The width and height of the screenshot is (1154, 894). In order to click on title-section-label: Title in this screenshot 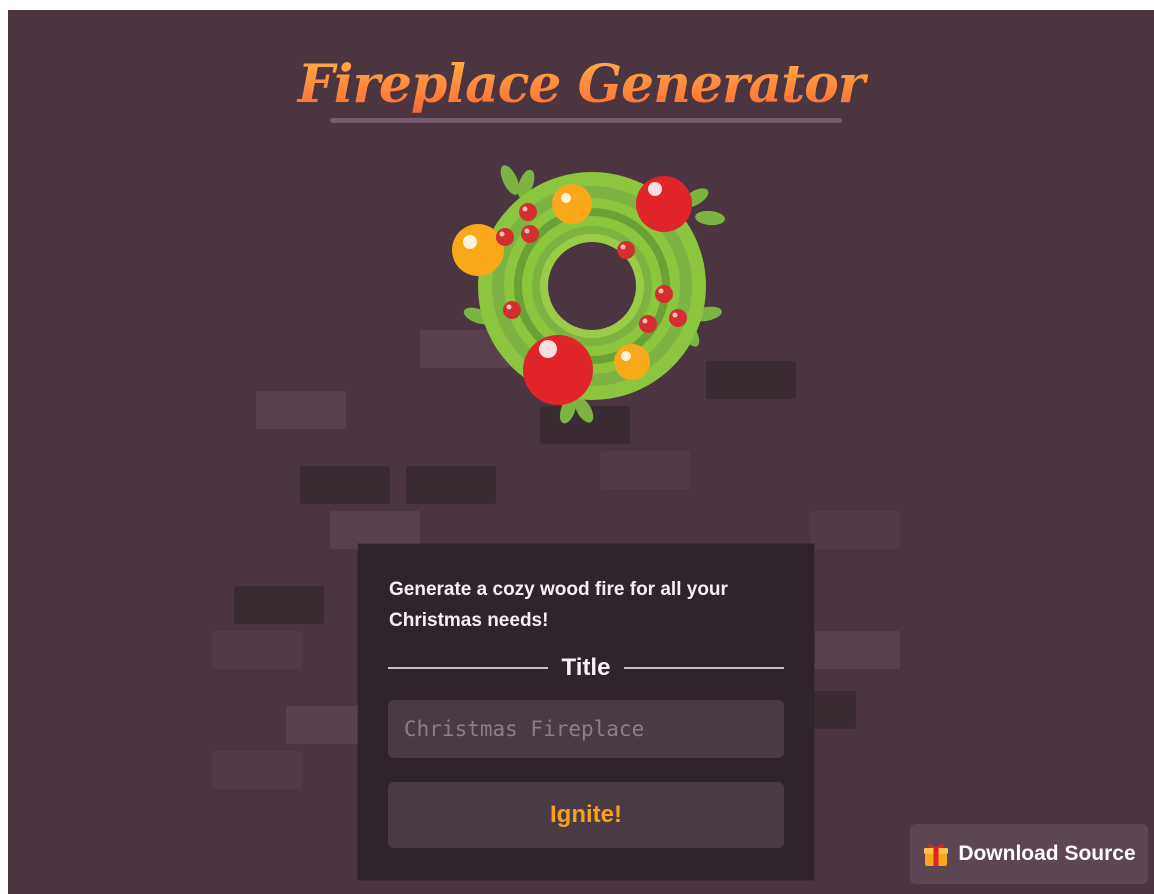, I will do `click(586, 667)`.